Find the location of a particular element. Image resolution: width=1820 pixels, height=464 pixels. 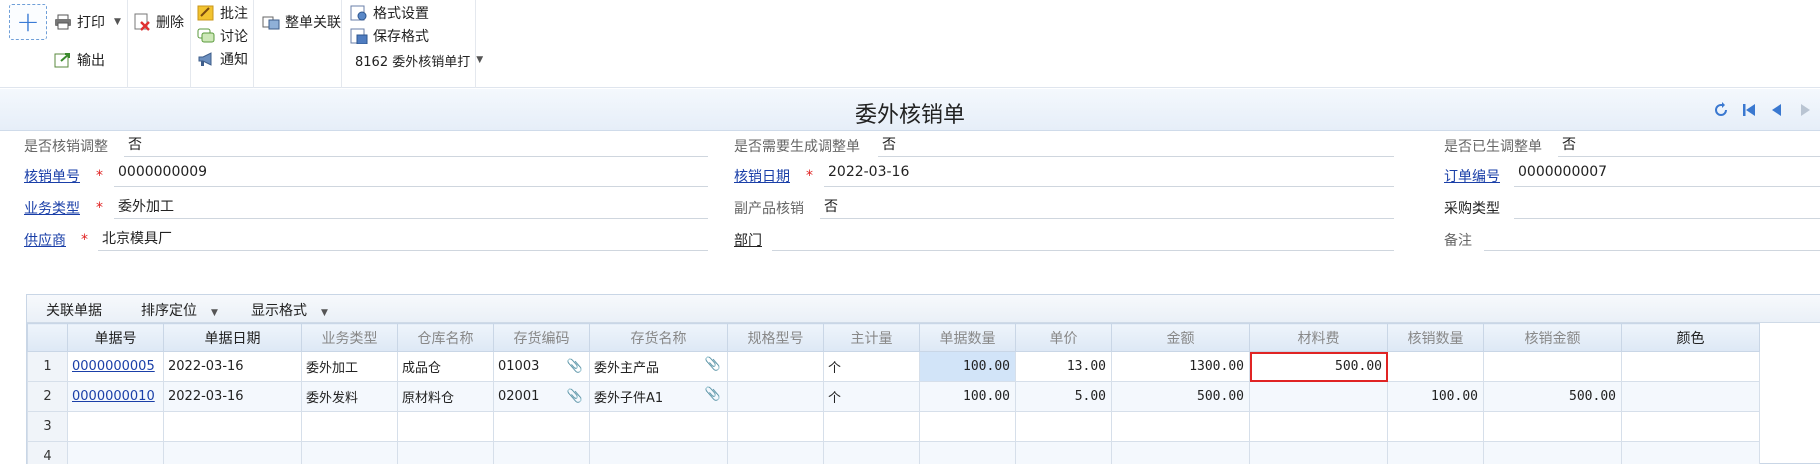

cell-amount: 1300.00 is located at coordinates (1180, 366).